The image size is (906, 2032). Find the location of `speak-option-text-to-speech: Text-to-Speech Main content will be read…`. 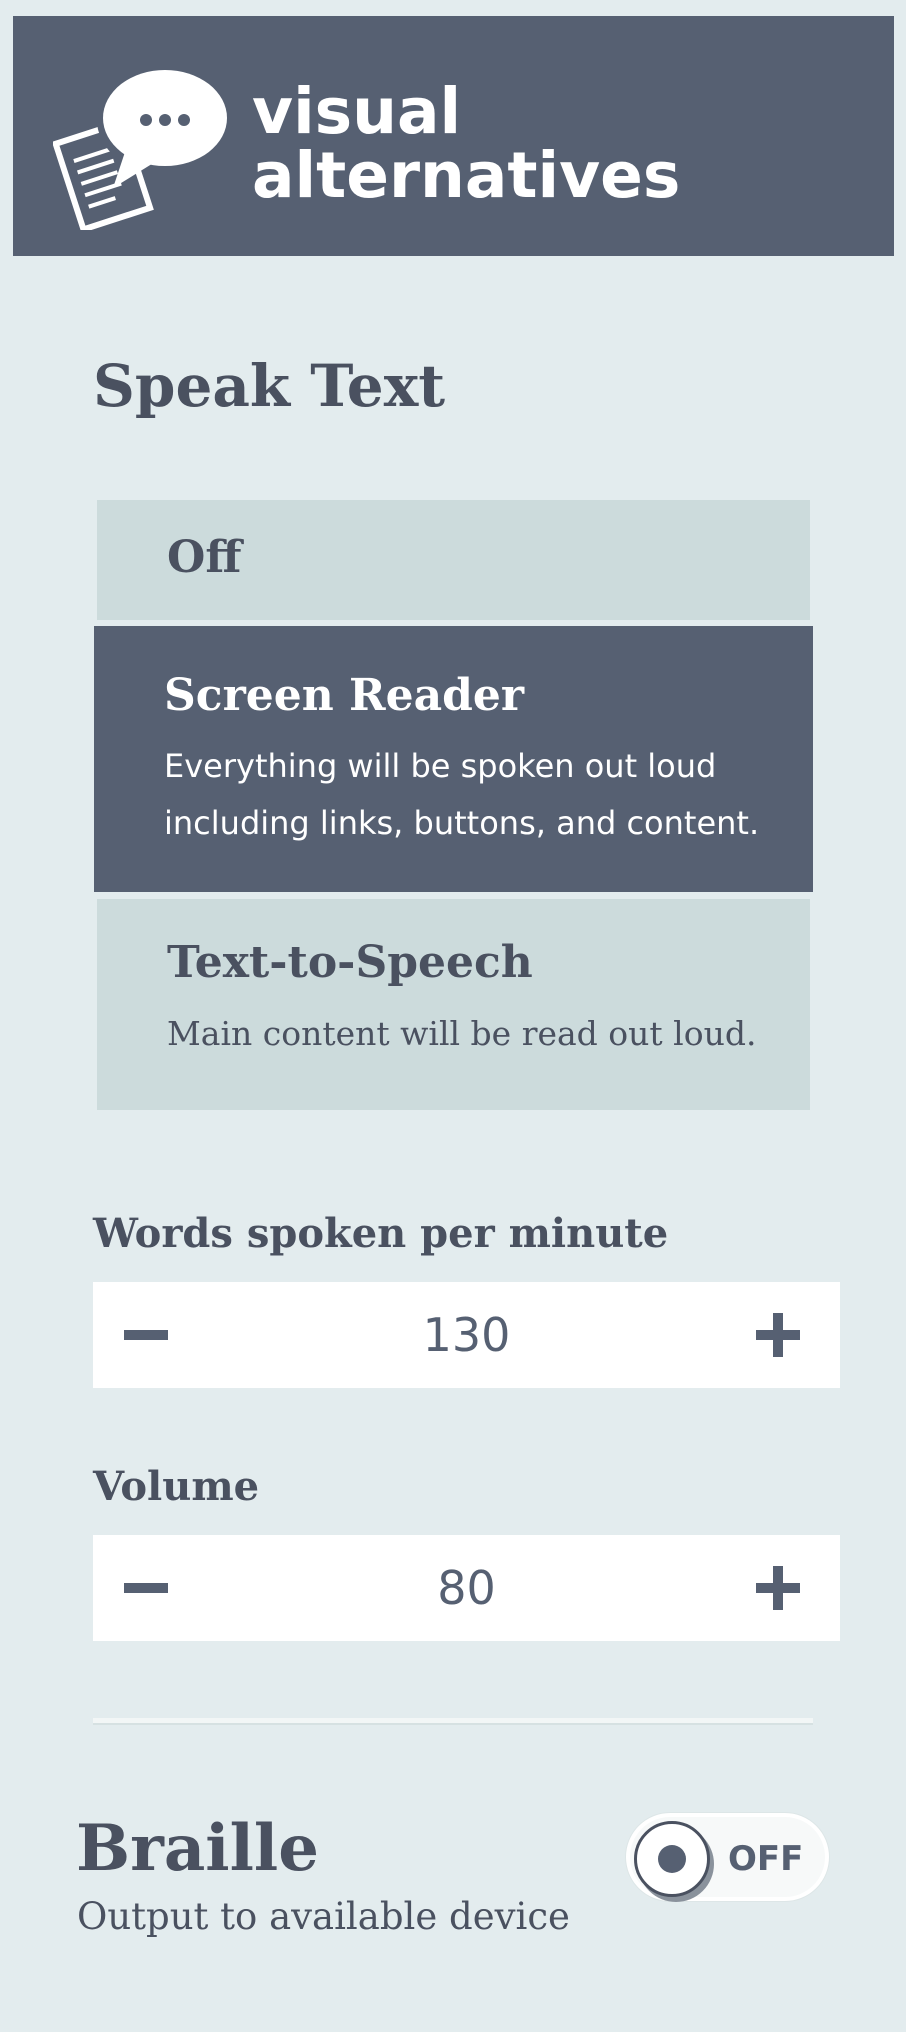

speak-option-text-to-speech: Text-to-Speech Main content will be read… is located at coordinates (453, 1004).